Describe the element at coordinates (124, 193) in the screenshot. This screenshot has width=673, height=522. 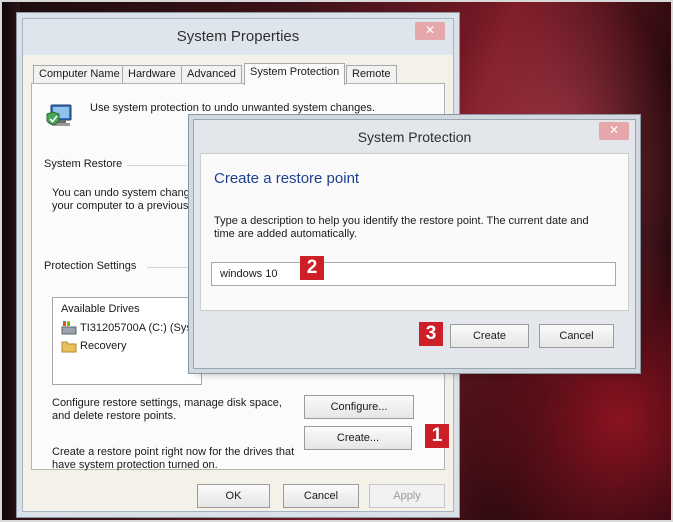
I see `restore-description-line-1: You can undo system change` at that location.